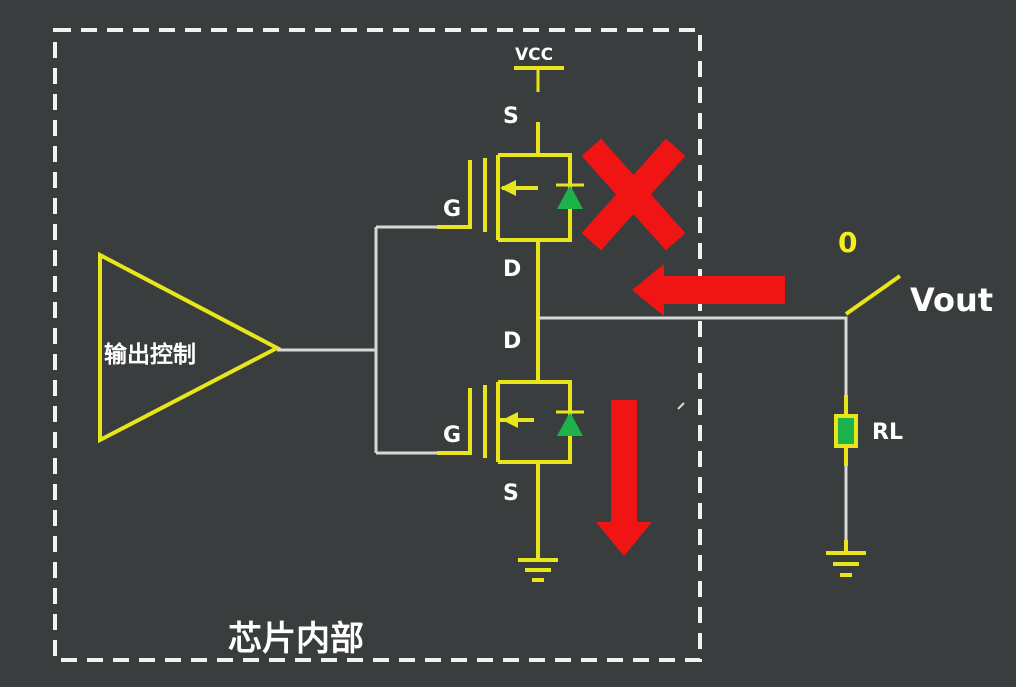 This screenshot has width=1016, height=687. What do you see at coordinates (510, 420) in the screenshot?
I see `nmos-arrow` at bounding box center [510, 420].